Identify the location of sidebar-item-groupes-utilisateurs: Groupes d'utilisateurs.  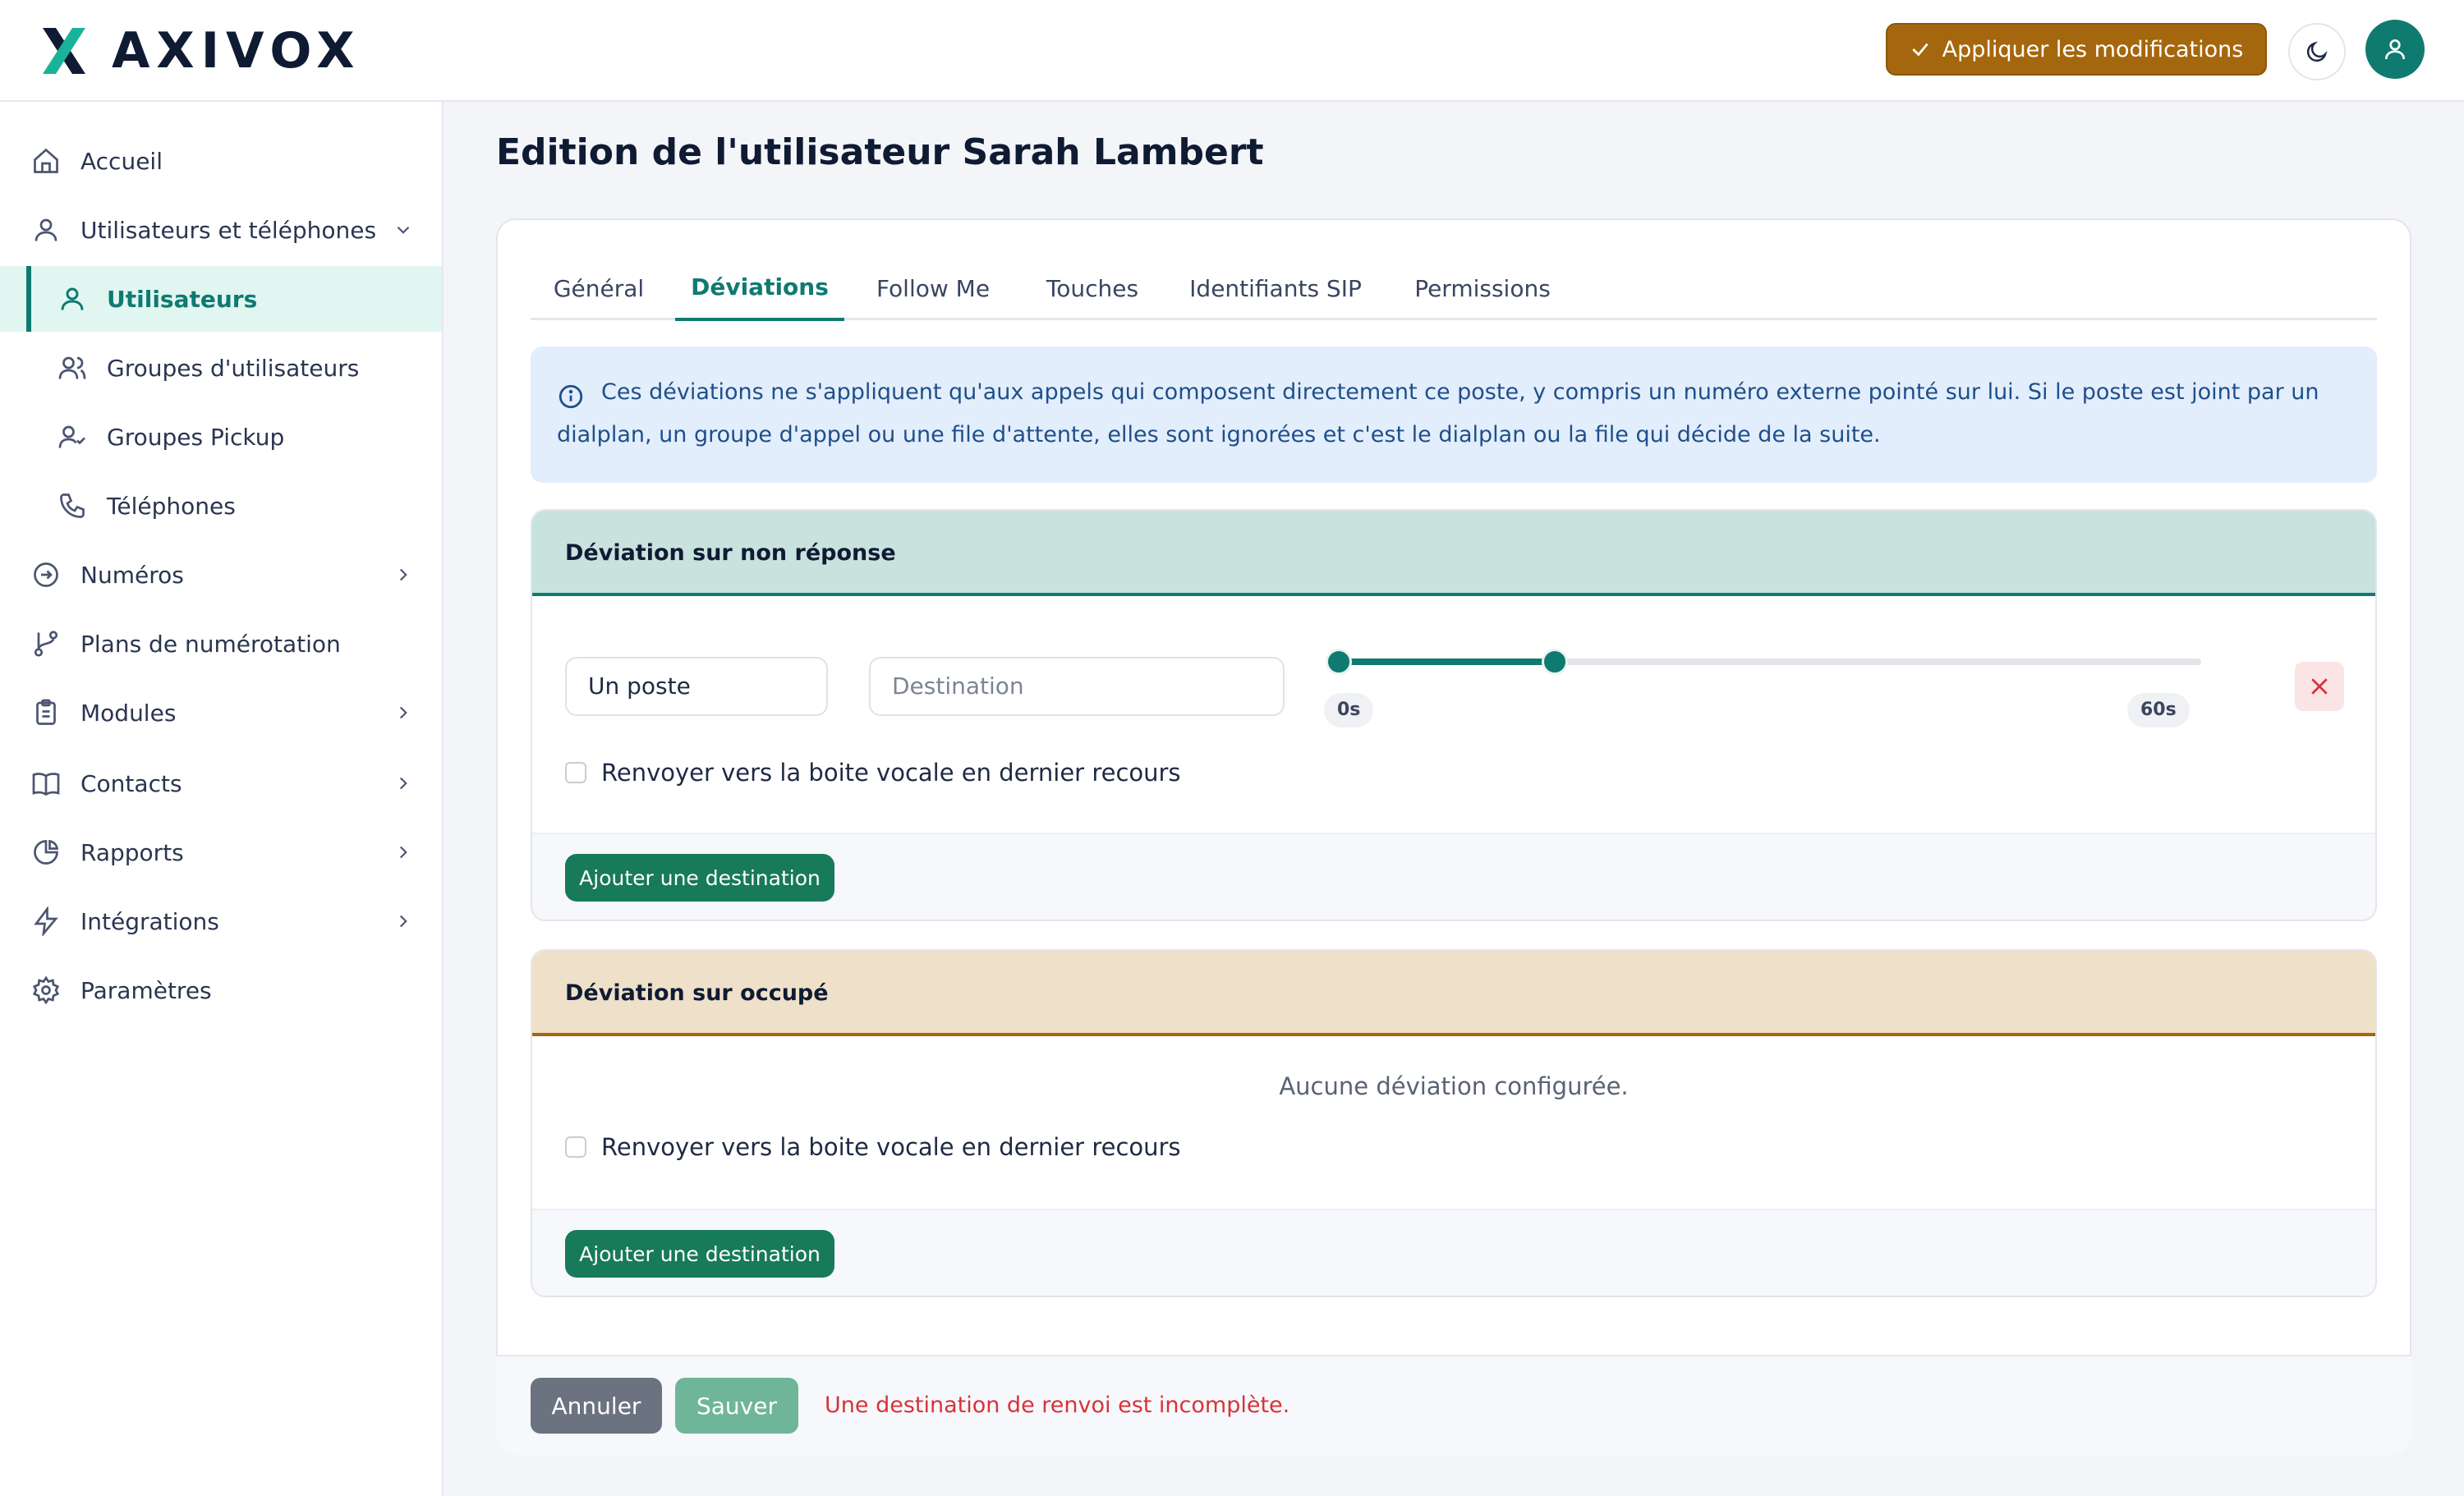
(221, 368).